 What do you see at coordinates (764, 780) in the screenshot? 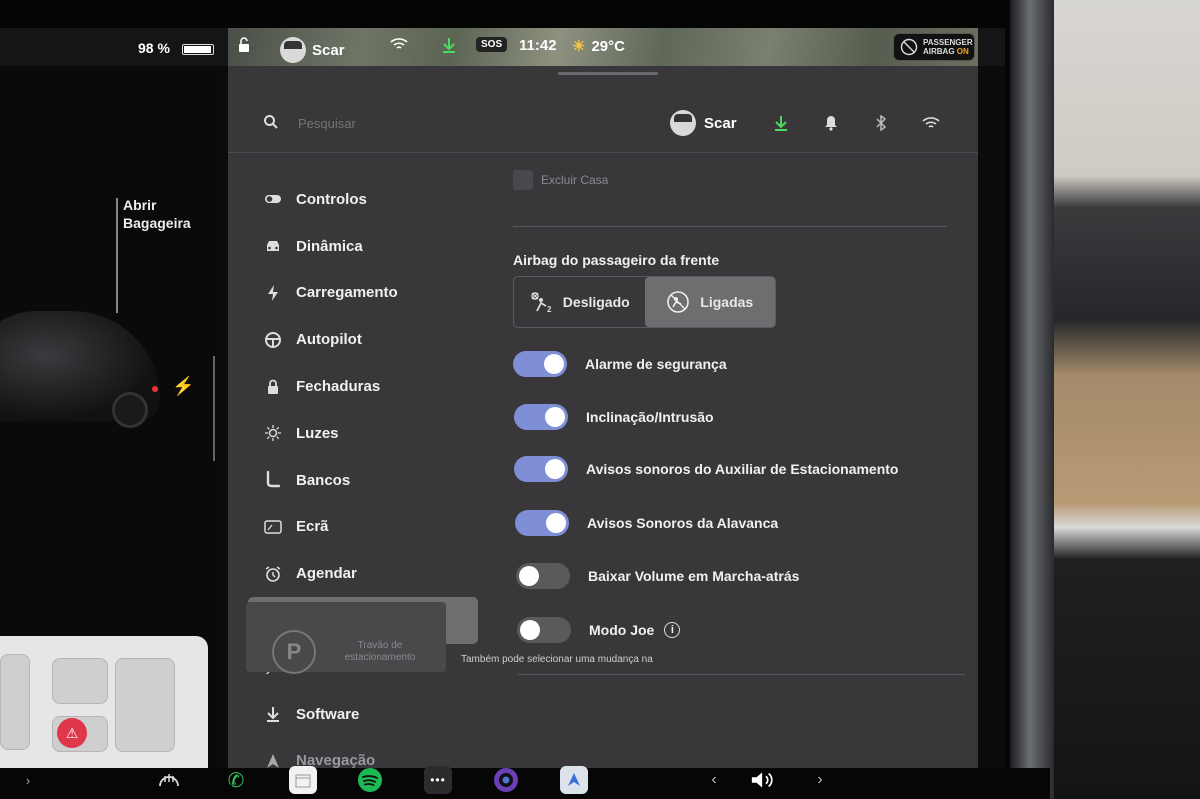
I see `volume-icon` at bounding box center [764, 780].